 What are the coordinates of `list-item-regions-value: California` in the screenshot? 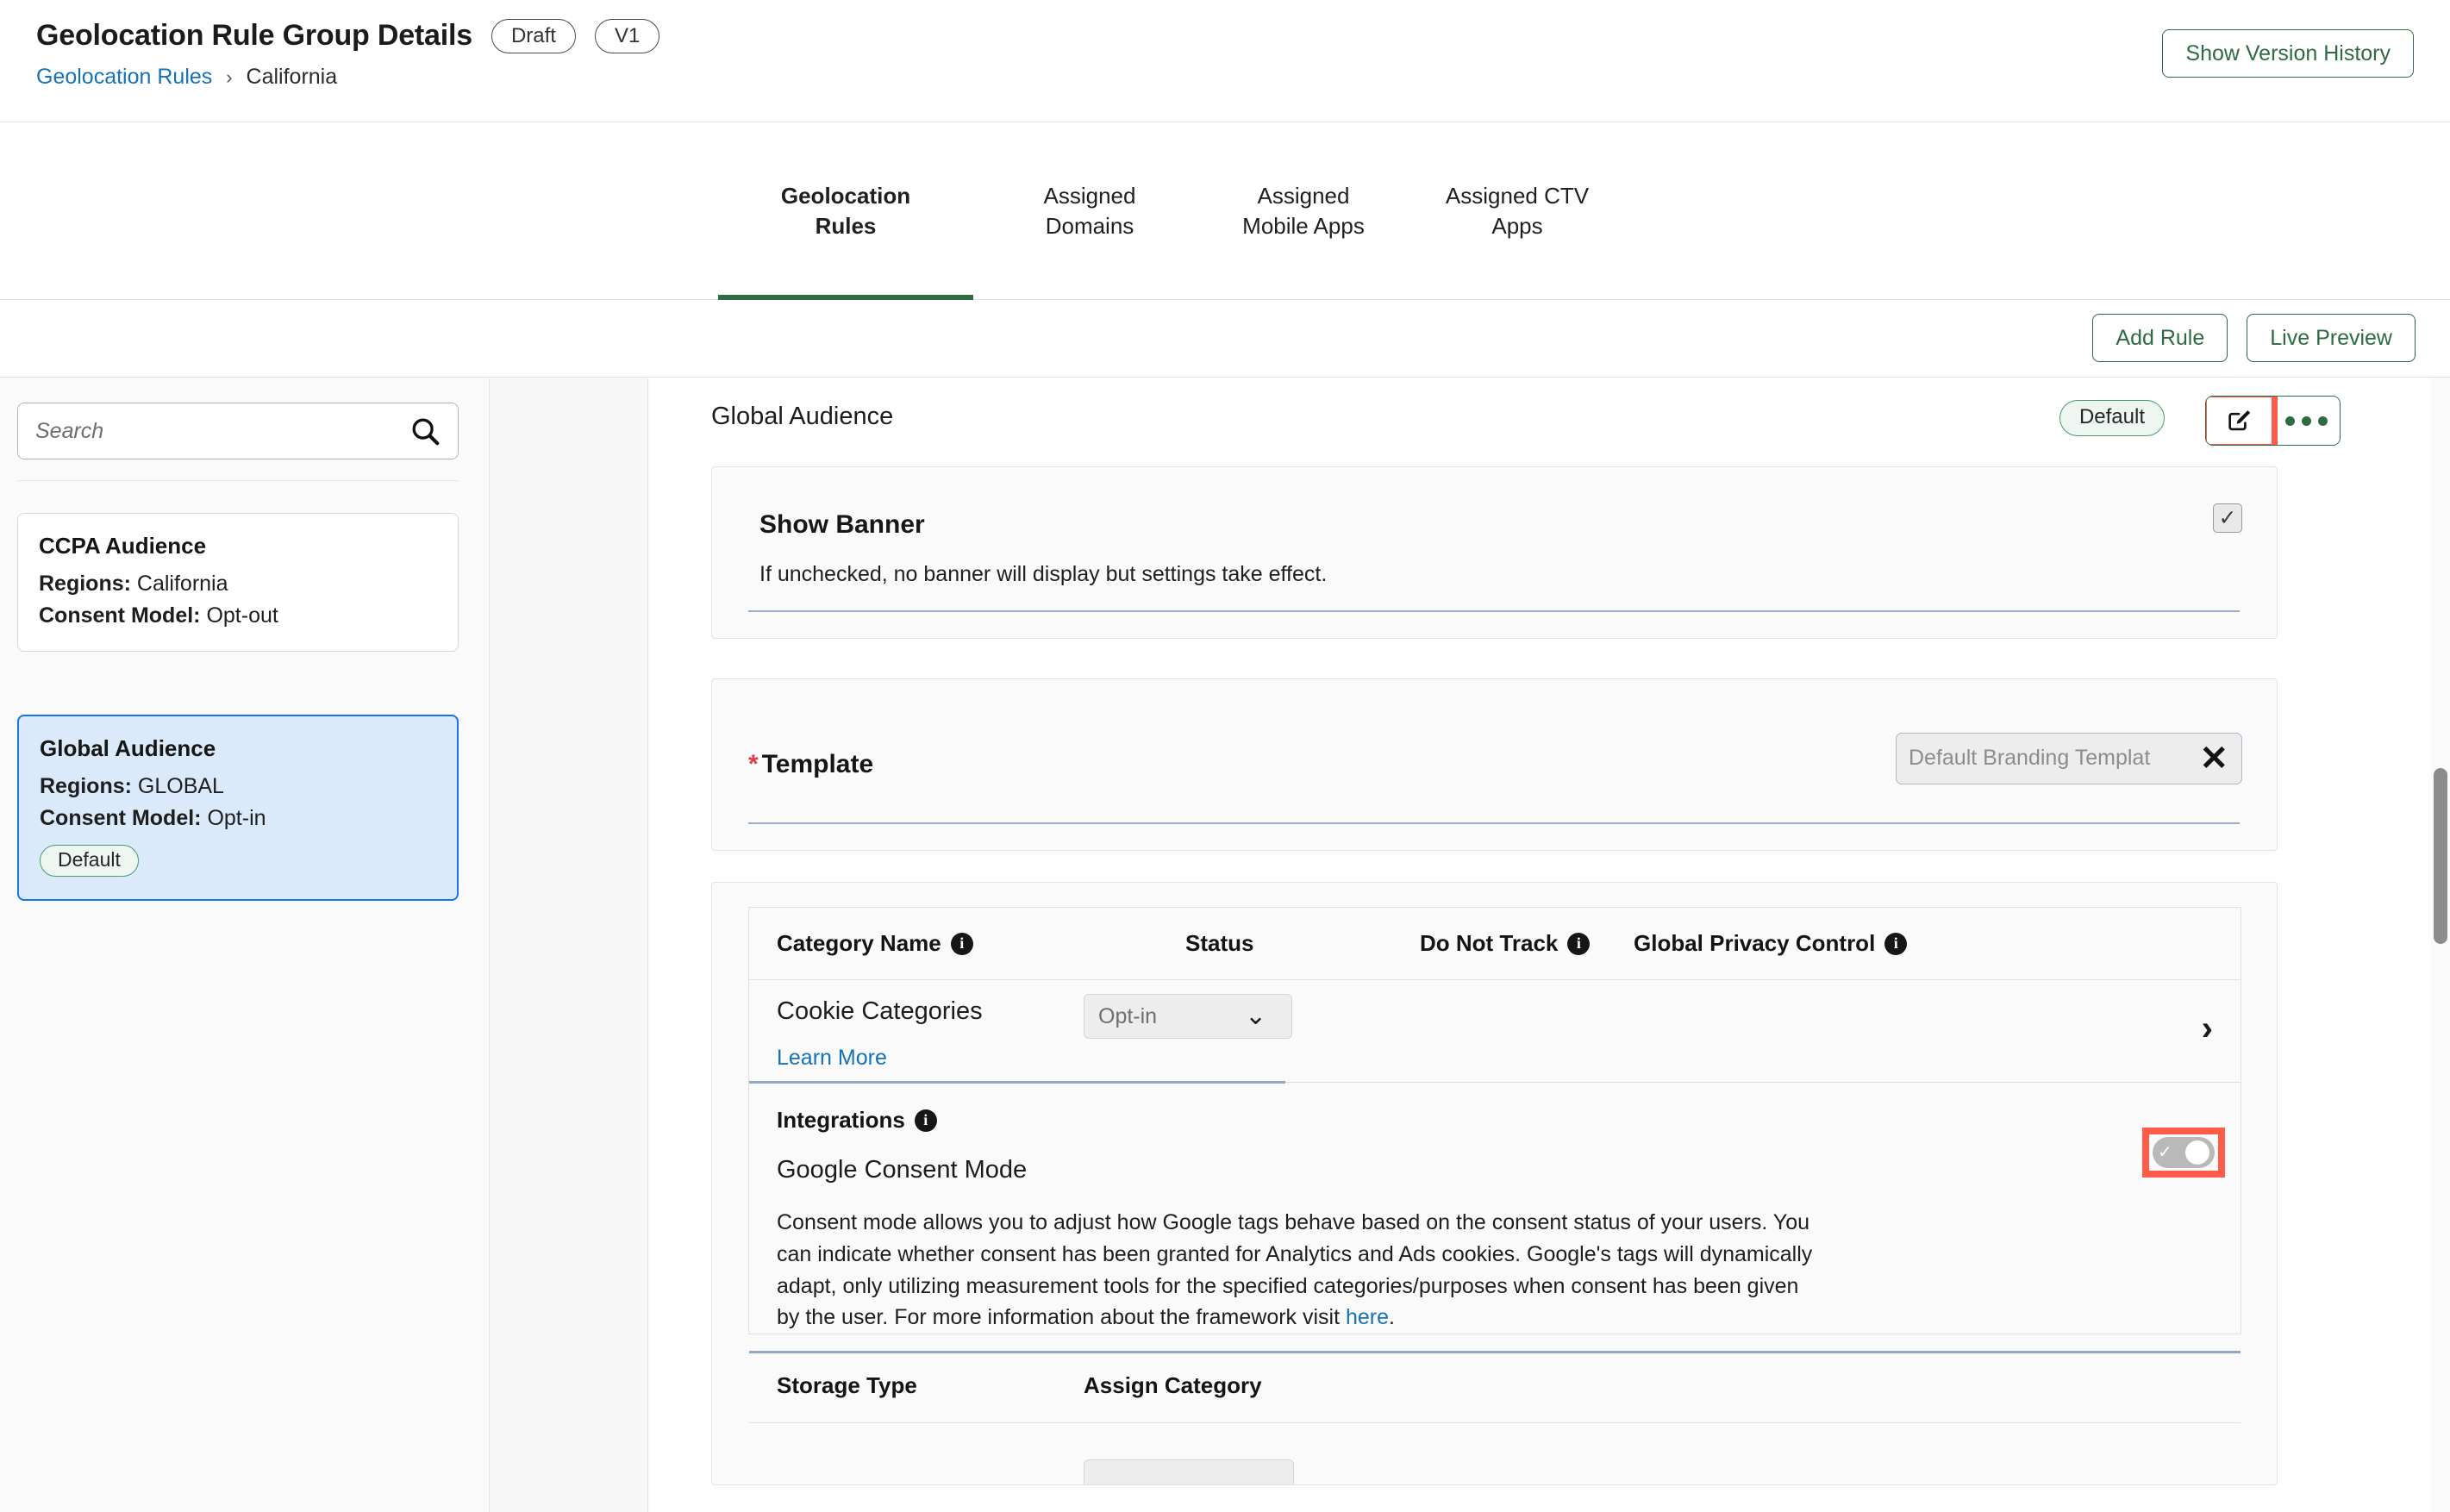 It's located at (182, 584).